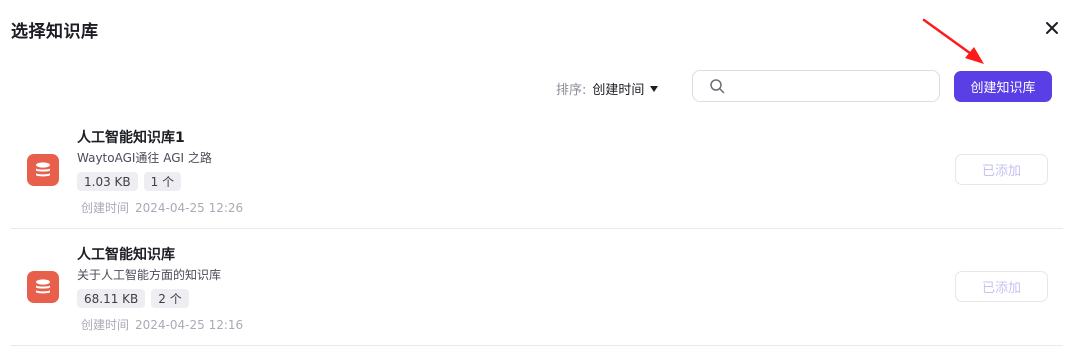  Describe the element at coordinates (111, 298) in the screenshot. I see `size-badge: 68.11 KB` at that location.